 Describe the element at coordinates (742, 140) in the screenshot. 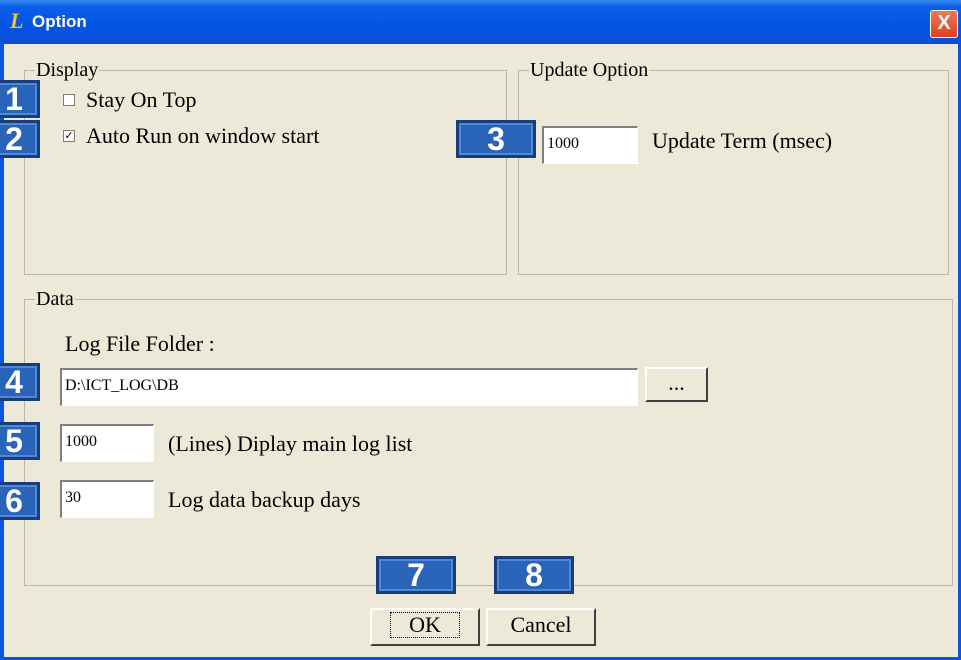

I see `update-term-label: Update Term (msec)` at that location.